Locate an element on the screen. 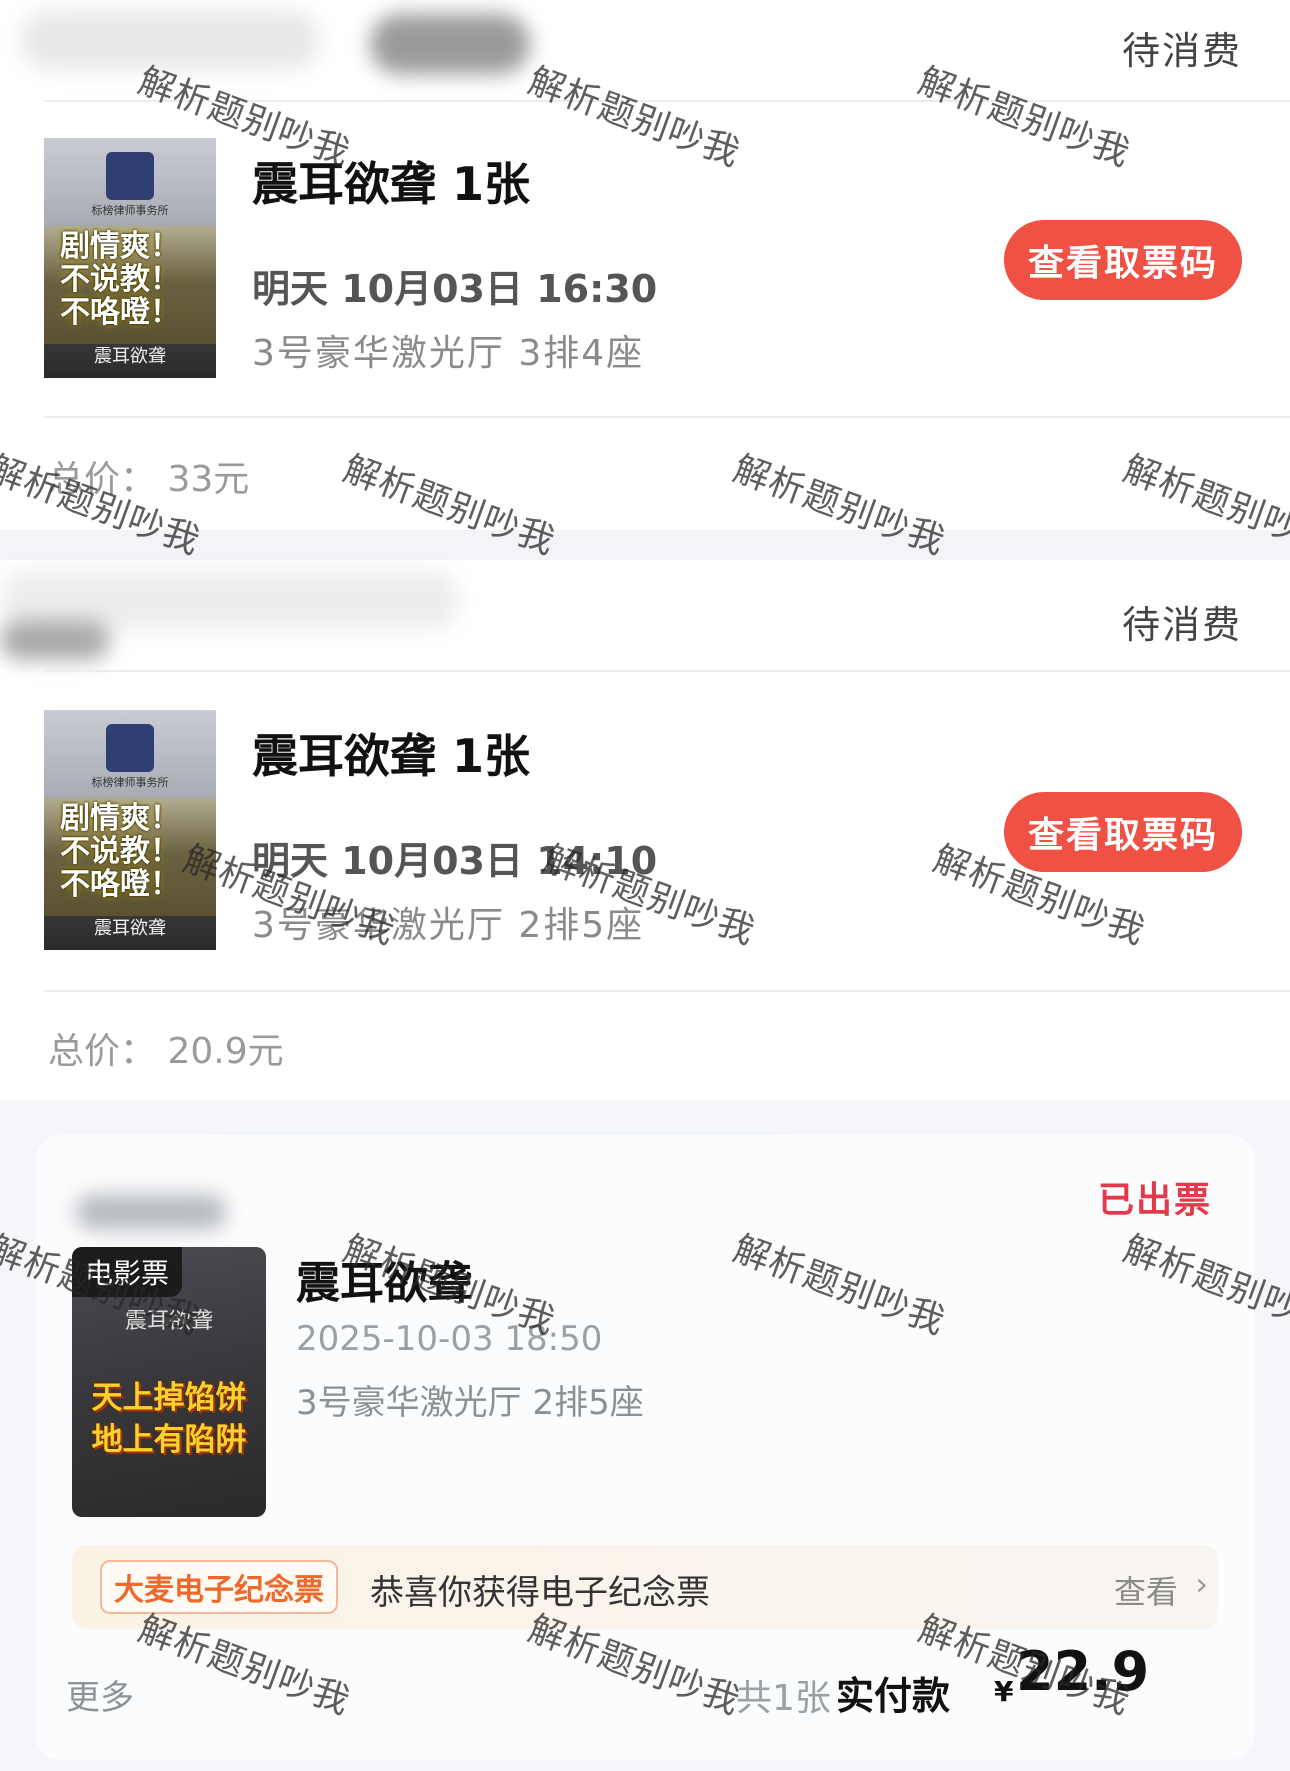  more-button: 更多 is located at coordinates (100, 1694).